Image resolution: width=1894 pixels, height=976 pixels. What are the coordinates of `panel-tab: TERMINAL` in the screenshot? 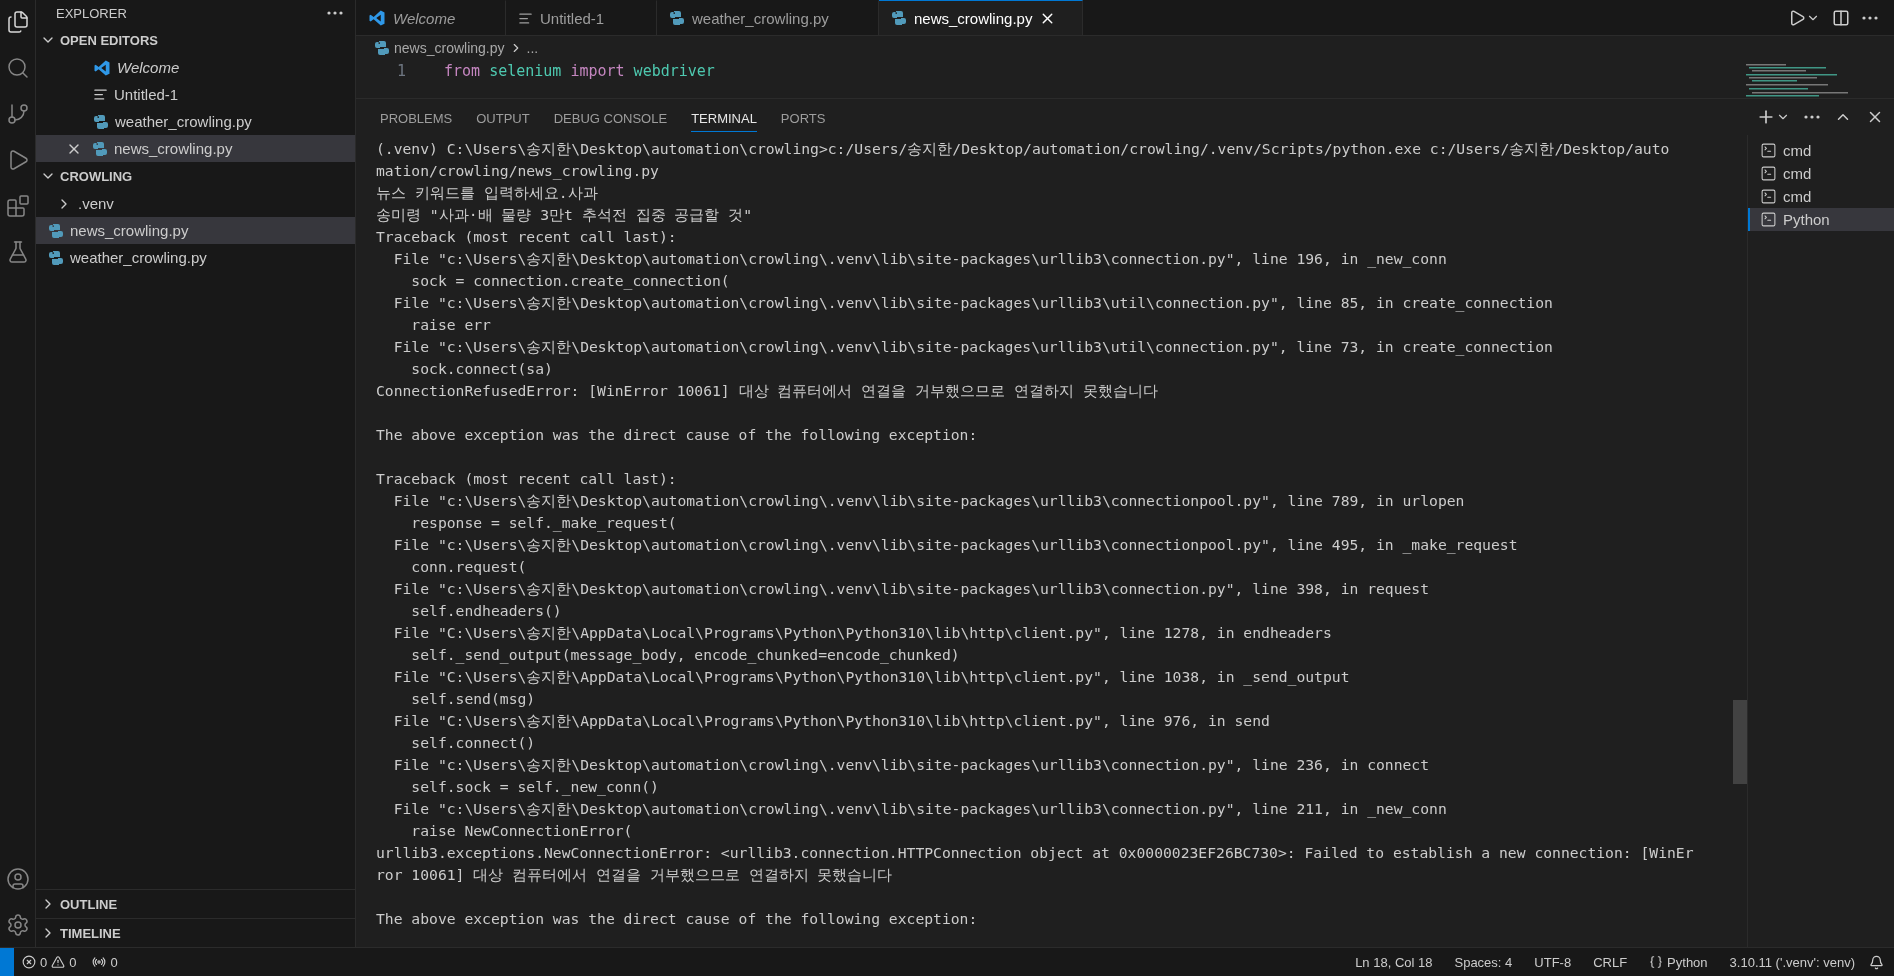 It's located at (724, 117).